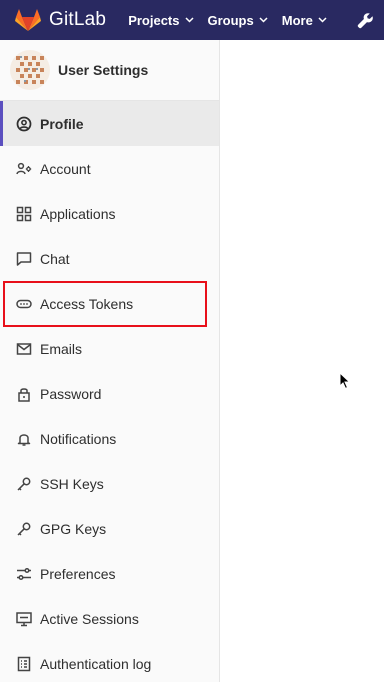  I want to click on sidebar-item-label: Chat, so click(55, 258).